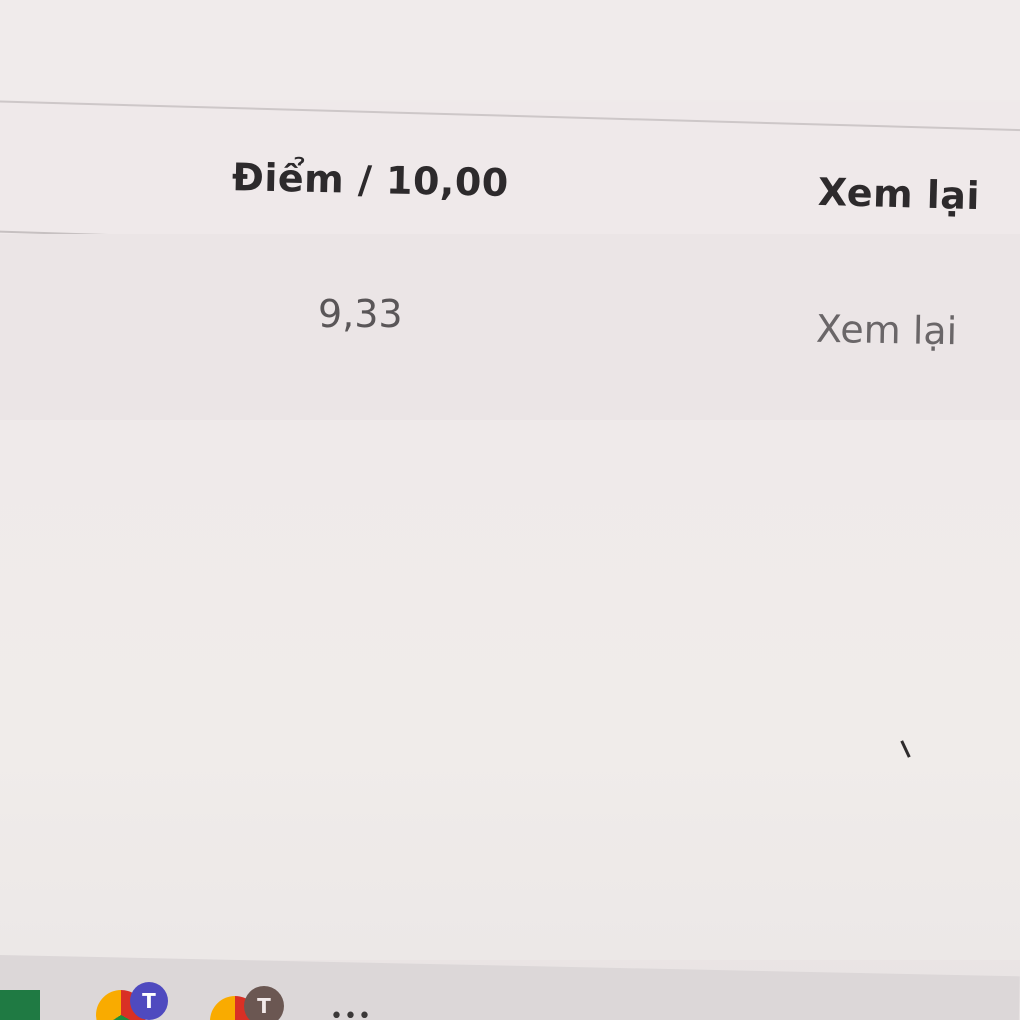  I want to click on column-header-score: Điểm / 10,00, so click(370, 180).